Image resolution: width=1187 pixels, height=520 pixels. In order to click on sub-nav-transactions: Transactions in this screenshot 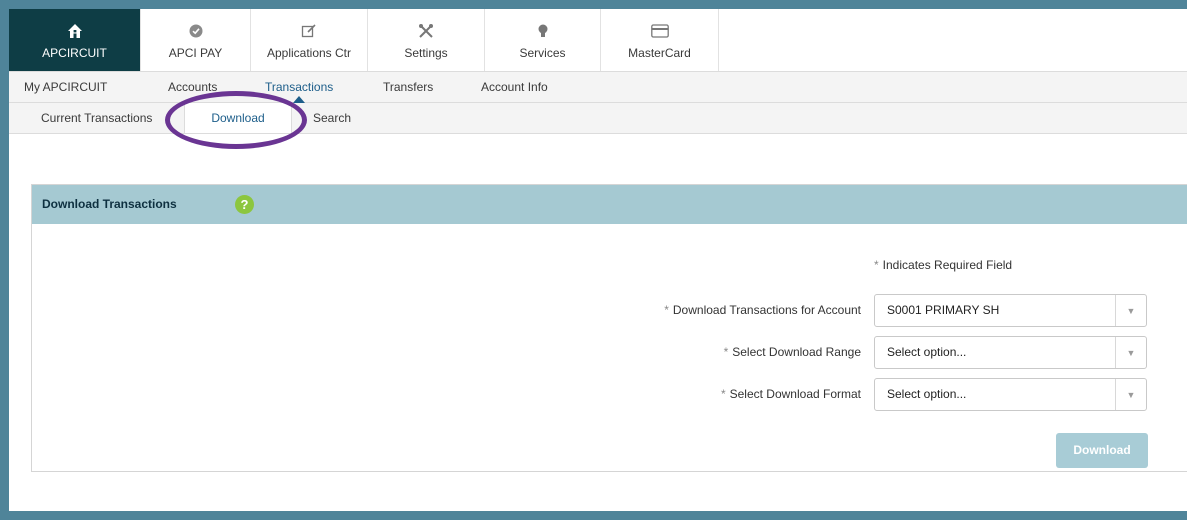, I will do `click(299, 87)`.